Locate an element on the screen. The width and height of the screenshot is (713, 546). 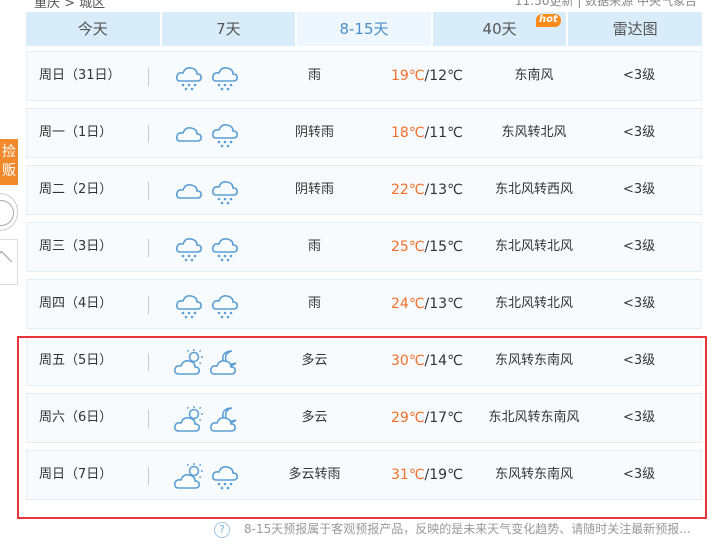
forecast-row: 周五（5日） 多云 30℃/14℃ 东风转东南风 <3级 is located at coordinates (364, 361).